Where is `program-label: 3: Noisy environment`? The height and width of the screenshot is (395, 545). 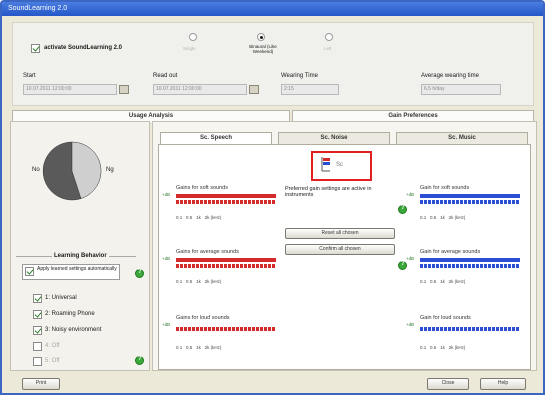
program-label: 3: Noisy environment is located at coordinates (73, 330).